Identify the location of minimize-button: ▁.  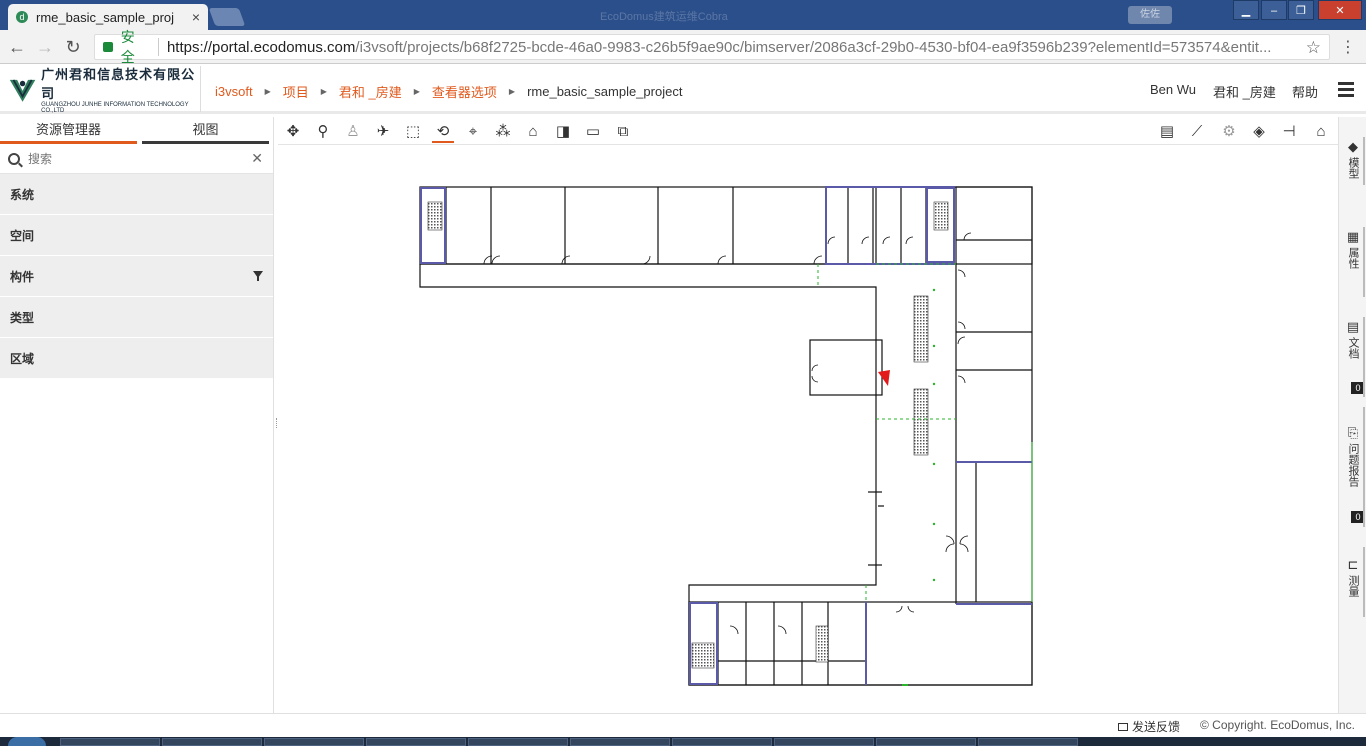
(1246, 10).